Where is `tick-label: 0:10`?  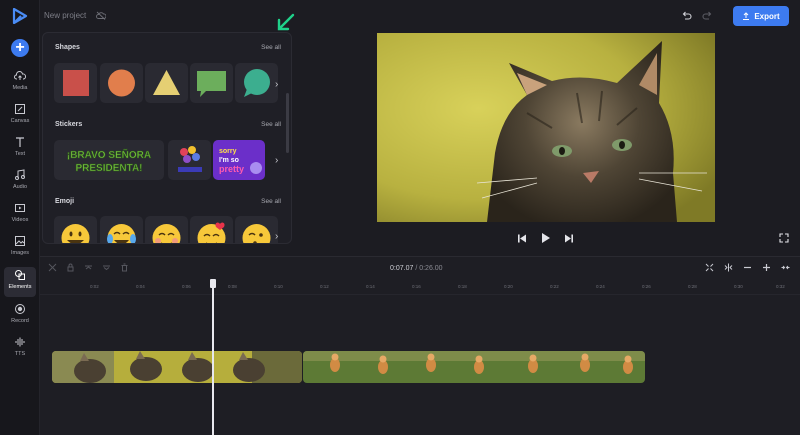 tick-label: 0:10 is located at coordinates (278, 286).